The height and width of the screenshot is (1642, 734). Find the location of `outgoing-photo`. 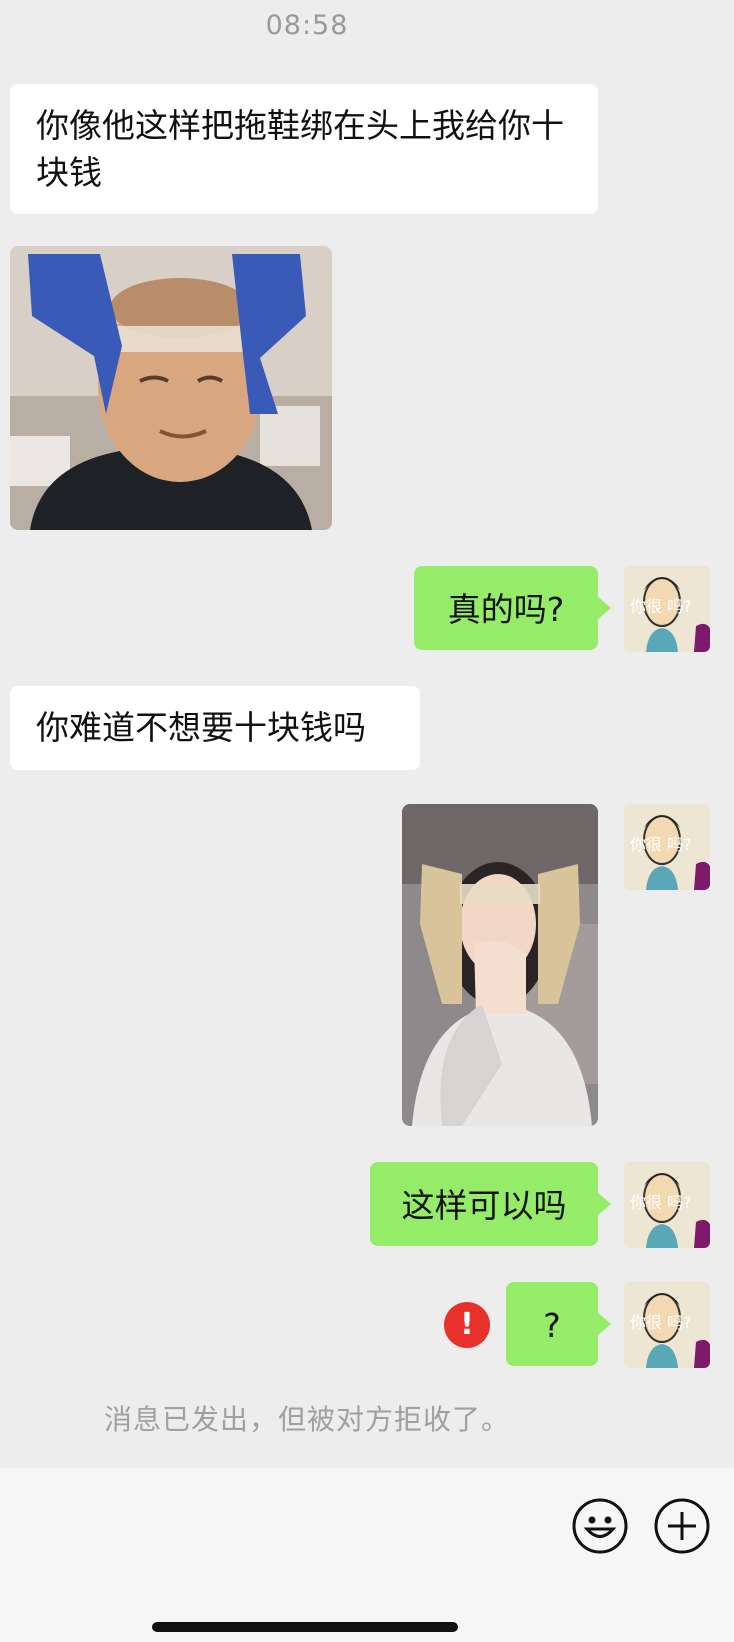

outgoing-photo is located at coordinates (500, 965).